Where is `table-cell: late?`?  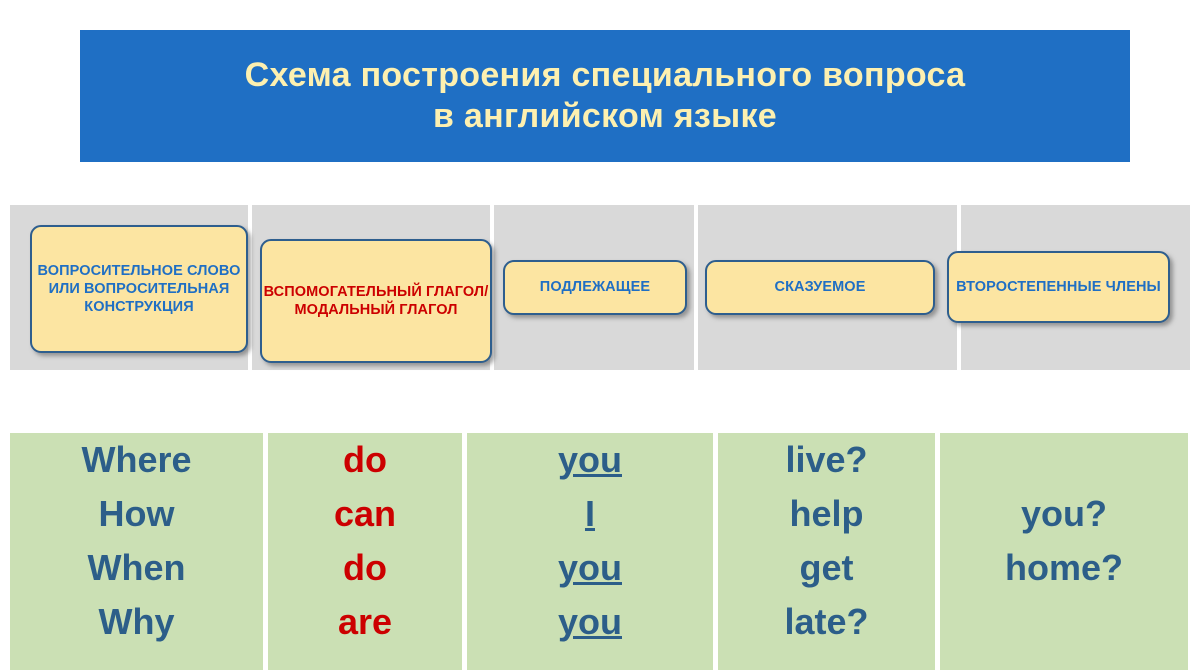 table-cell: late? is located at coordinates (826, 622).